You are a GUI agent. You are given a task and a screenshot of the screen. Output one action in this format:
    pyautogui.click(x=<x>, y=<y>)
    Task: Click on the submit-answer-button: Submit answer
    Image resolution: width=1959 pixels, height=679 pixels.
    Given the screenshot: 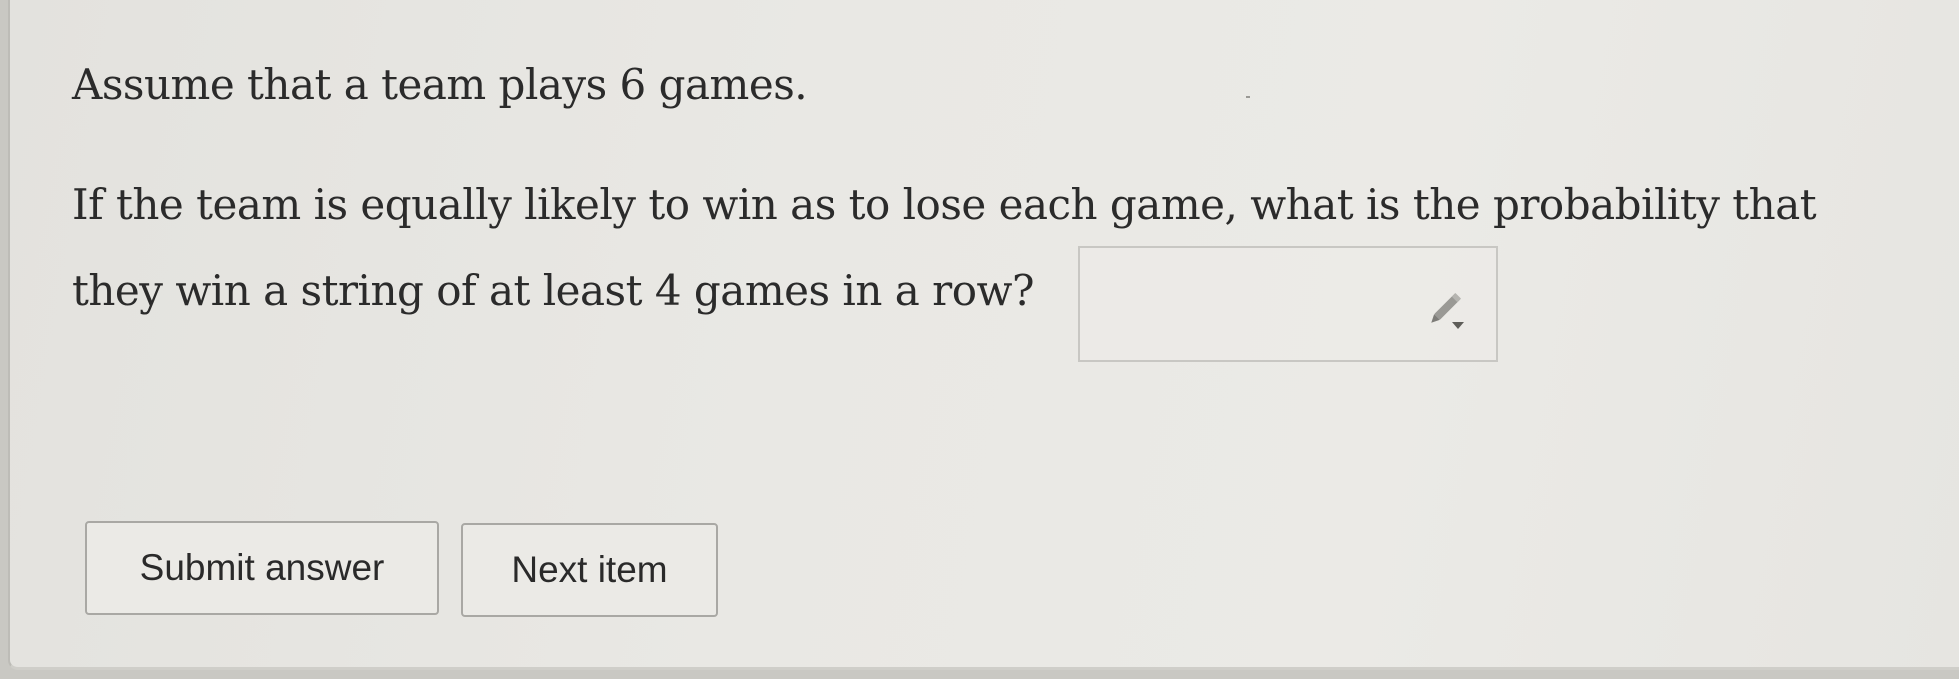 What is the action you would take?
    pyautogui.click(x=262, y=568)
    